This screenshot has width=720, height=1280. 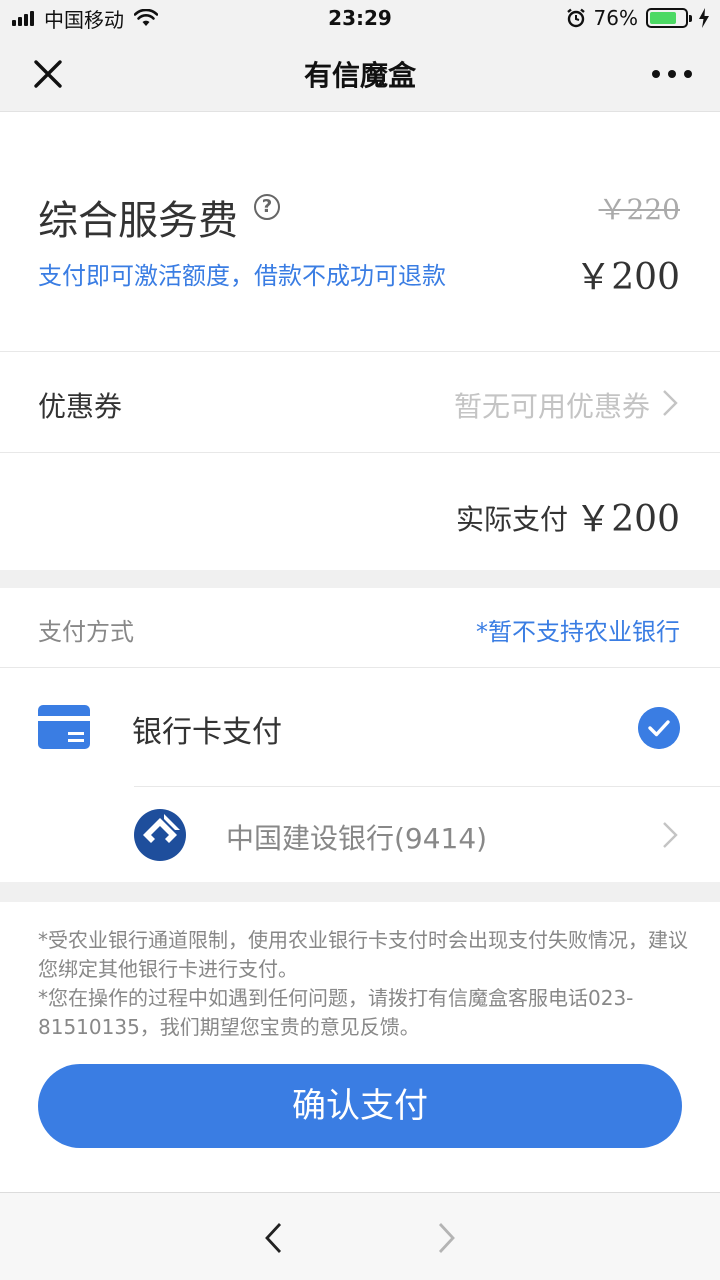 I want to click on fee-price: ￥200, so click(x=627, y=277).